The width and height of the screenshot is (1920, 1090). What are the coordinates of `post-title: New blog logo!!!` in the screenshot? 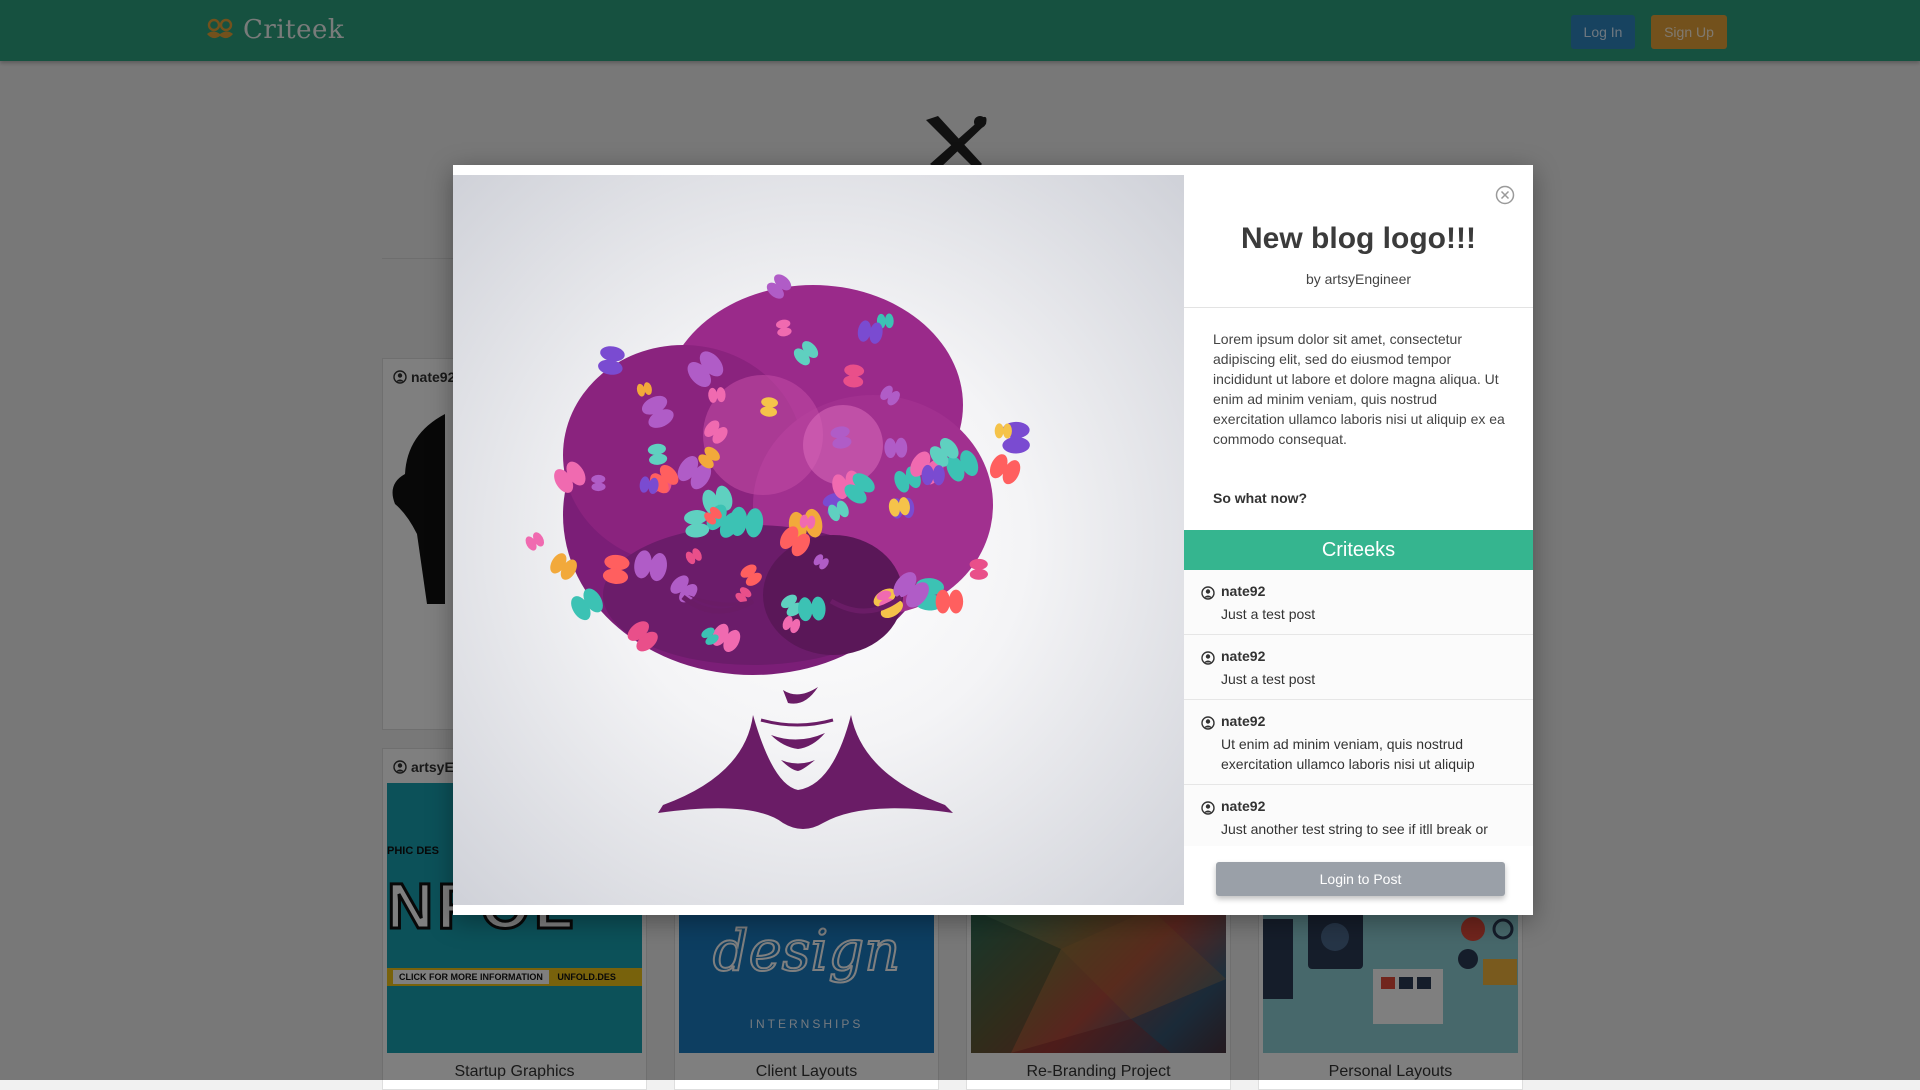 It's located at (1358, 238).